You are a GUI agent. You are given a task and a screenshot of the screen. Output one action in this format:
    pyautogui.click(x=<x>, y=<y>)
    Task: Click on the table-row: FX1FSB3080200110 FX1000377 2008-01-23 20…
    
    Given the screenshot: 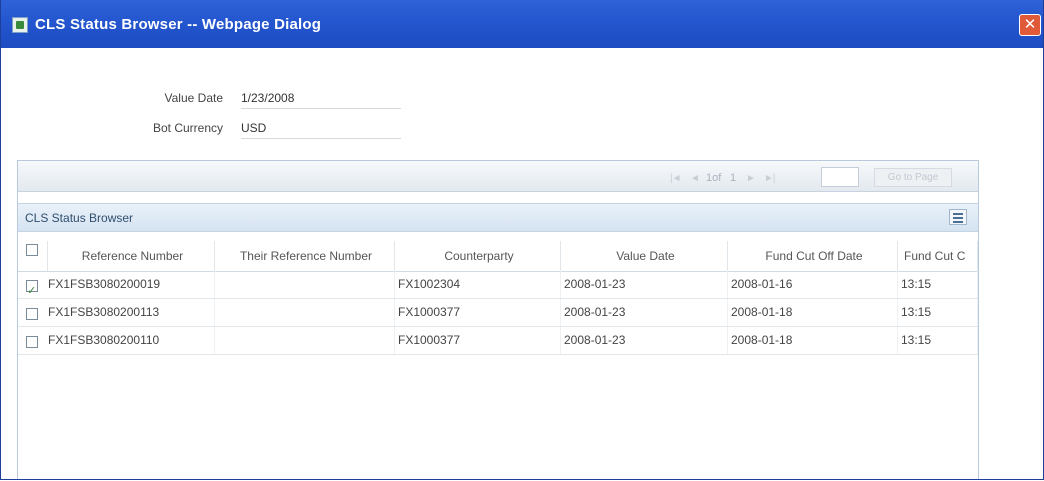 What is the action you would take?
    pyautogui.click(x=498, y=341)
    